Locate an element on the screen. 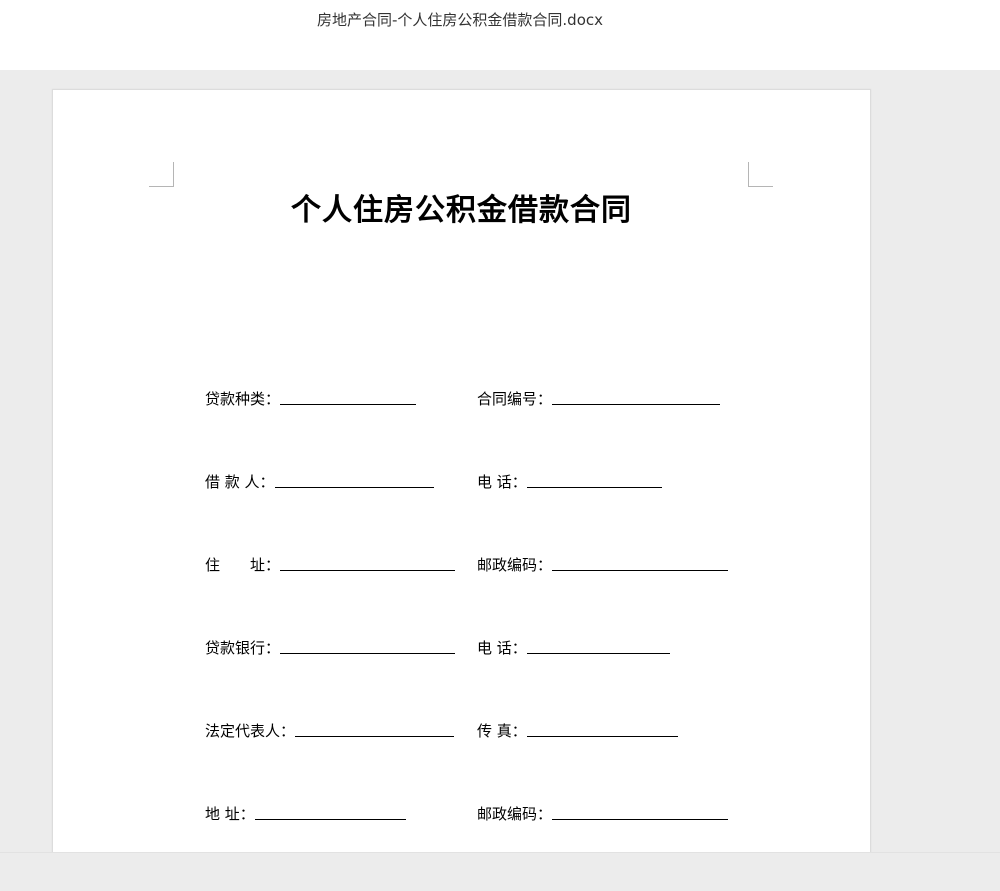 This screenshot has height=891, width=1000. form-row: 住 址： 邮政编码： is located at coordinates (461, 563).